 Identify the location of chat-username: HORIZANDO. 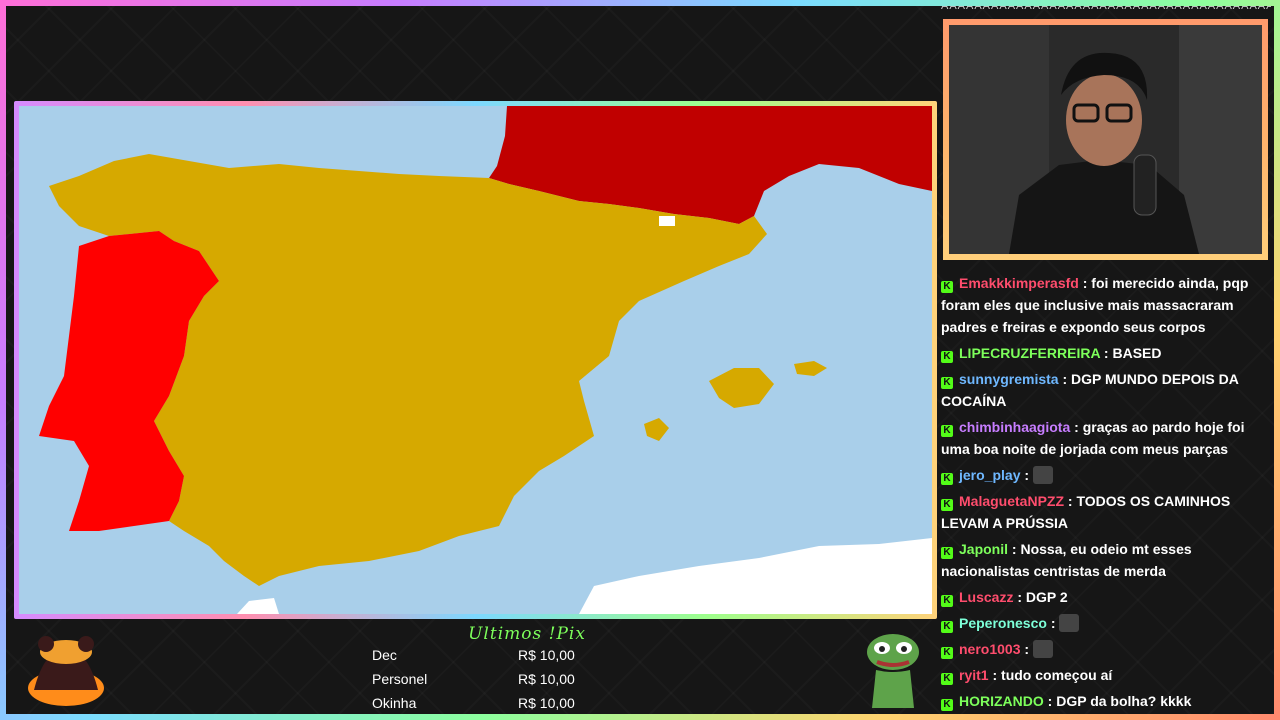
(1001, 701).